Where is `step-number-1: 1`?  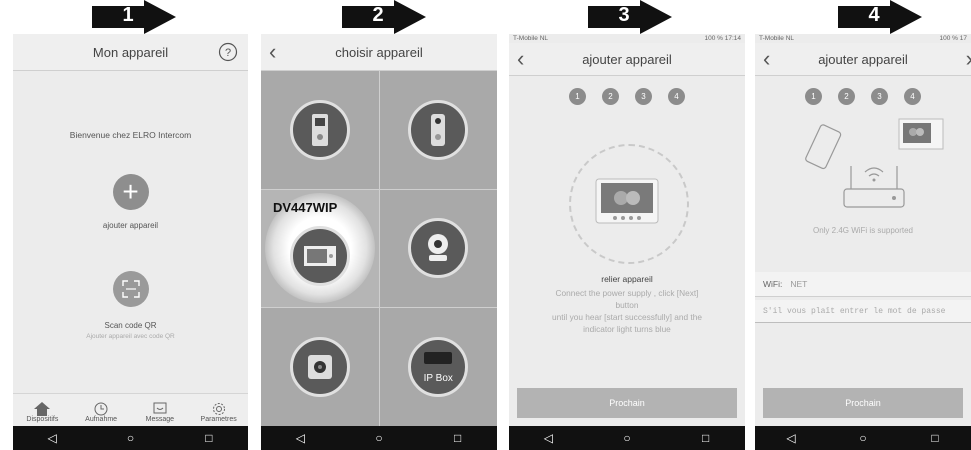
step-number-1: 1 is located at coordinates (128, 15).